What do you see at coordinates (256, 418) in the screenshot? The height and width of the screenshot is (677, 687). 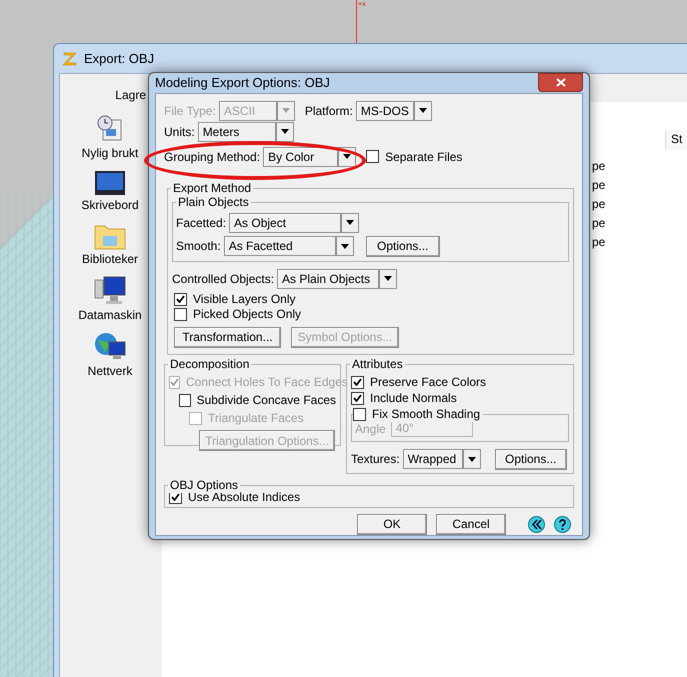 I see `checkbox-label: Triangulate Faces` at bounding box center [256, 418].